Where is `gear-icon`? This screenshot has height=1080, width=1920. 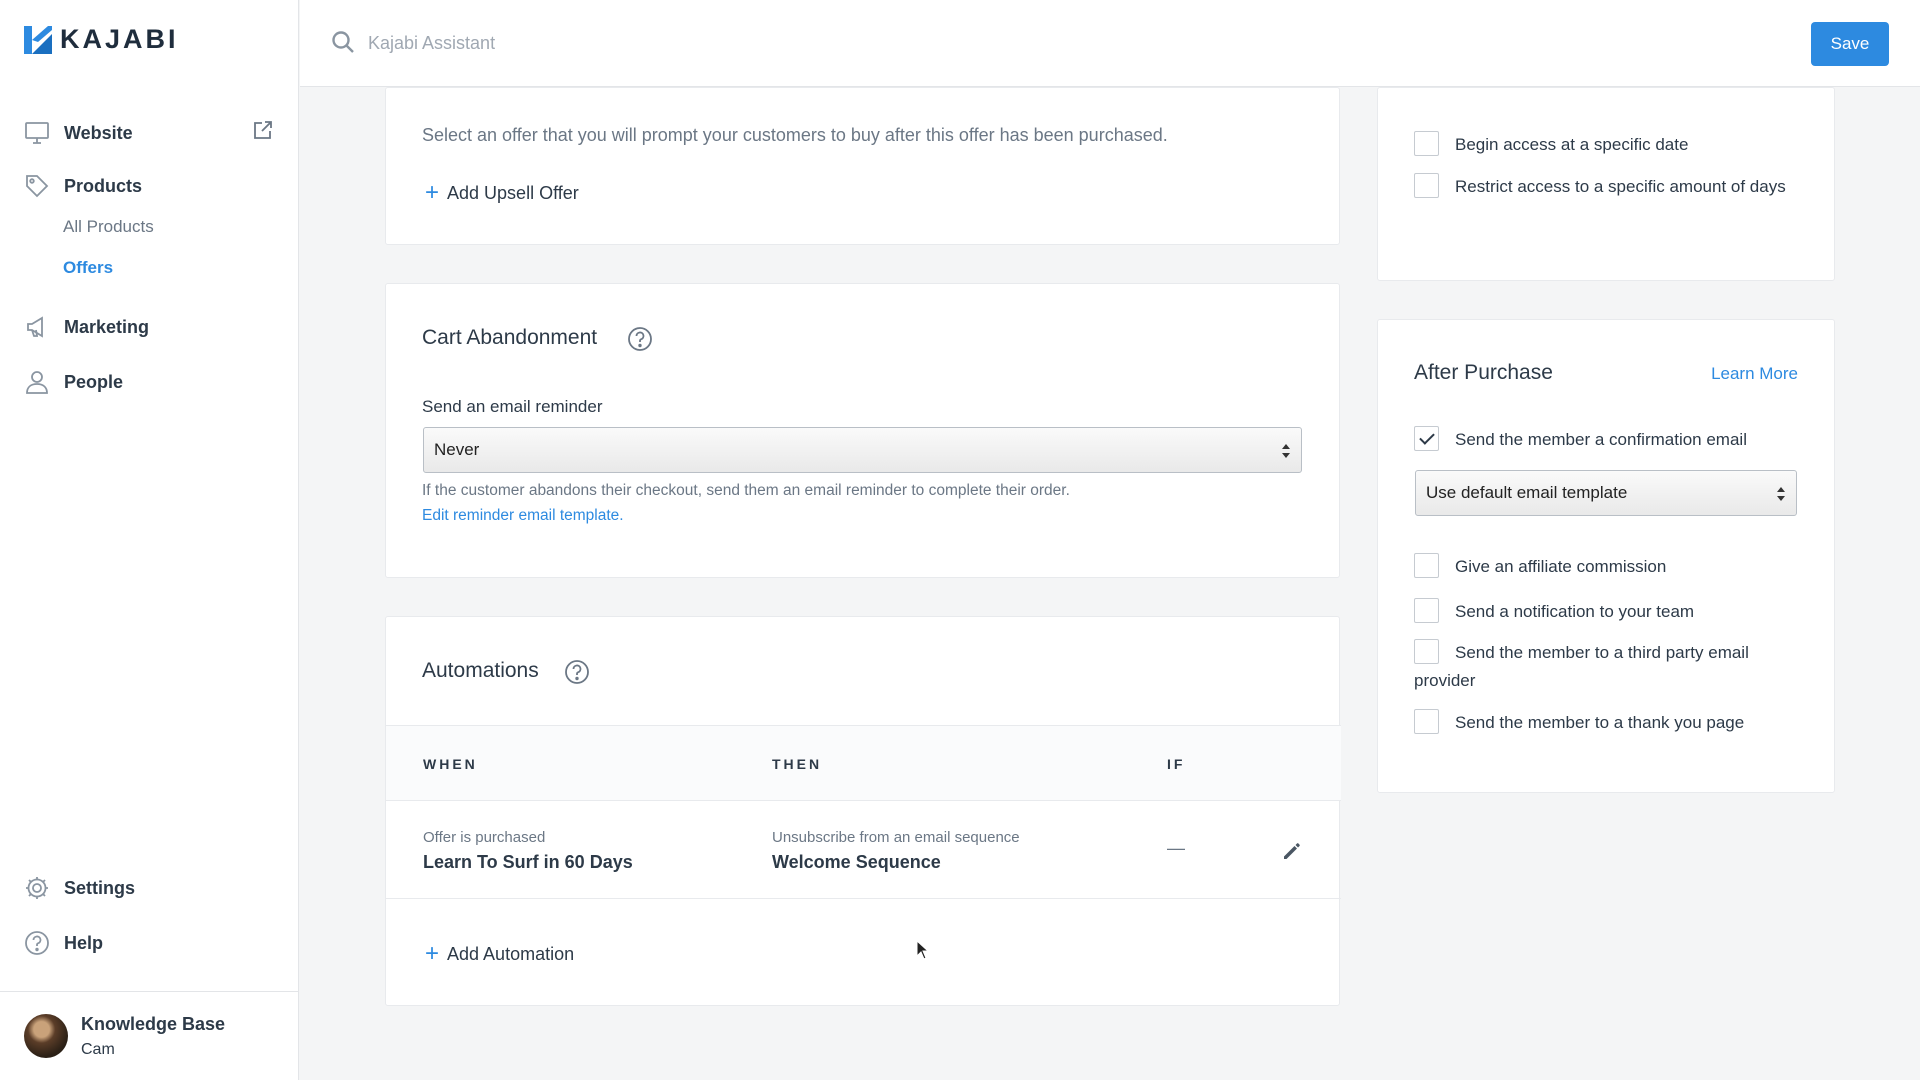 gear-icon is located at coordinates (37, 888).